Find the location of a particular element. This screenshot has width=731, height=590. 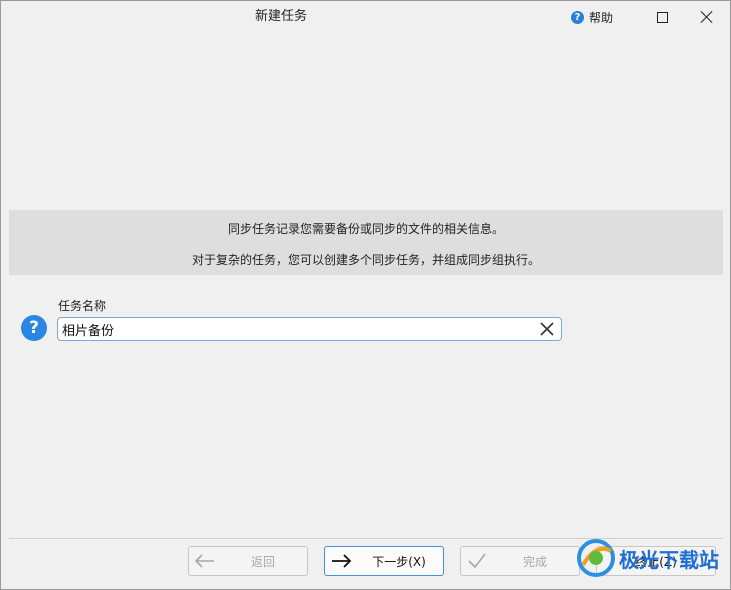

close-button is located at coordinates (707, 17).